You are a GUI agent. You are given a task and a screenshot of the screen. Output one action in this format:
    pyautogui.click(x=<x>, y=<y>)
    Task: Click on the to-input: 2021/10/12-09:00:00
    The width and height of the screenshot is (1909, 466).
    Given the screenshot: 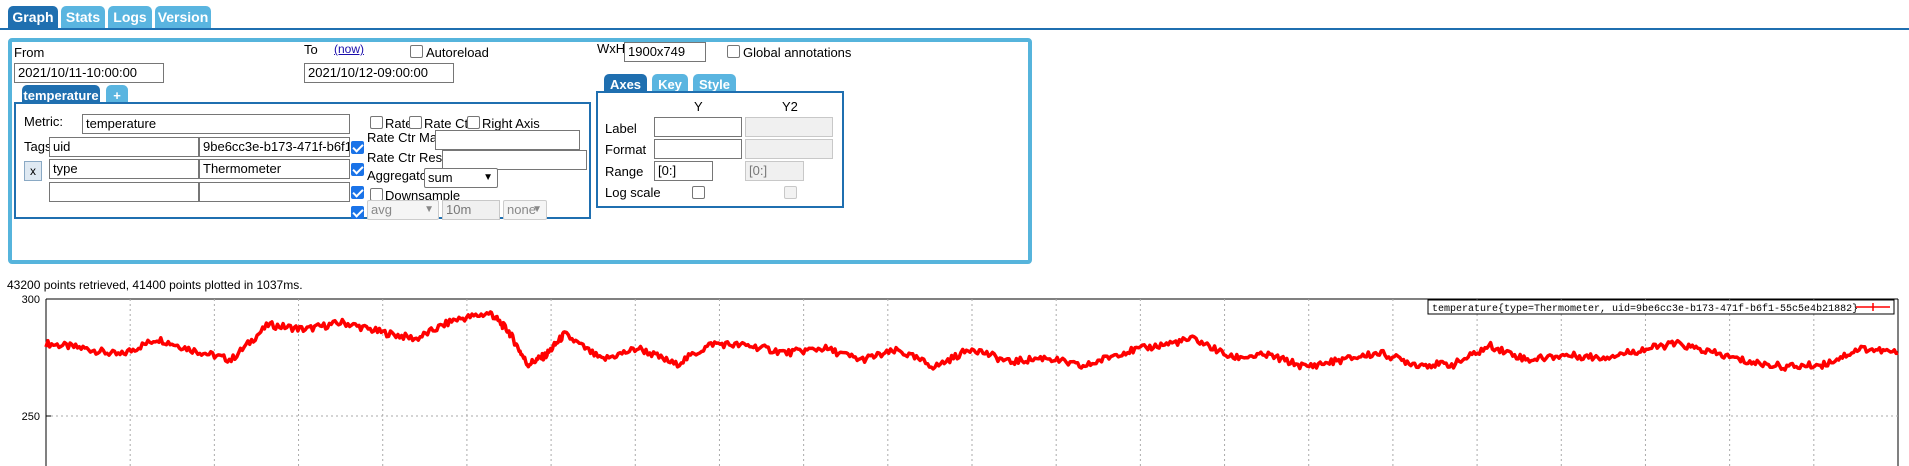 What is the action you would take?
    pyautogui.click(x=379, y=73)
    